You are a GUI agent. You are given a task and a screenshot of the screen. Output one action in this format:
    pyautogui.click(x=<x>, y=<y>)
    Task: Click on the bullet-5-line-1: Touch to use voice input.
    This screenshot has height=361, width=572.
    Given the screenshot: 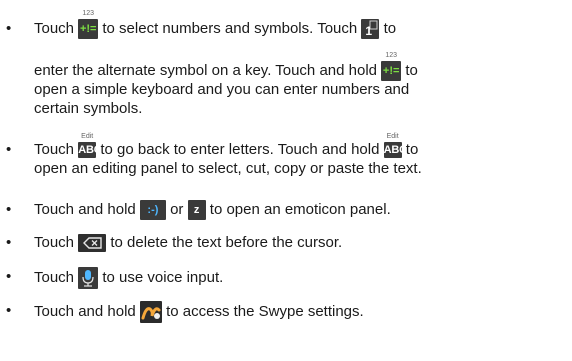 What is the action you would take?
    pyautogui.click(x=128, y=278)
    